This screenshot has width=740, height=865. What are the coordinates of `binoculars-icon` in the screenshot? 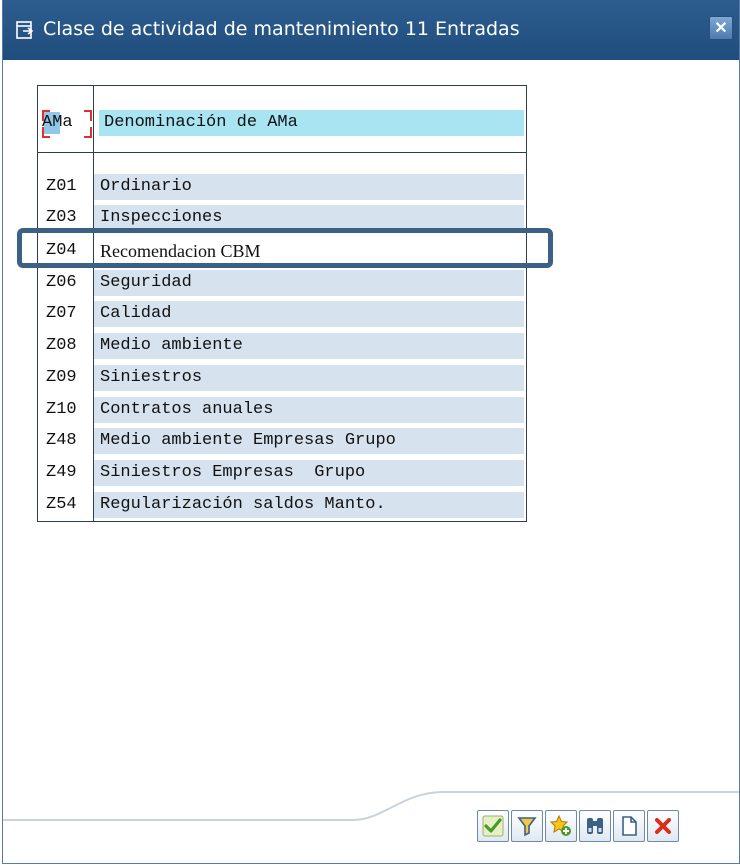 It's located at (595, 826).